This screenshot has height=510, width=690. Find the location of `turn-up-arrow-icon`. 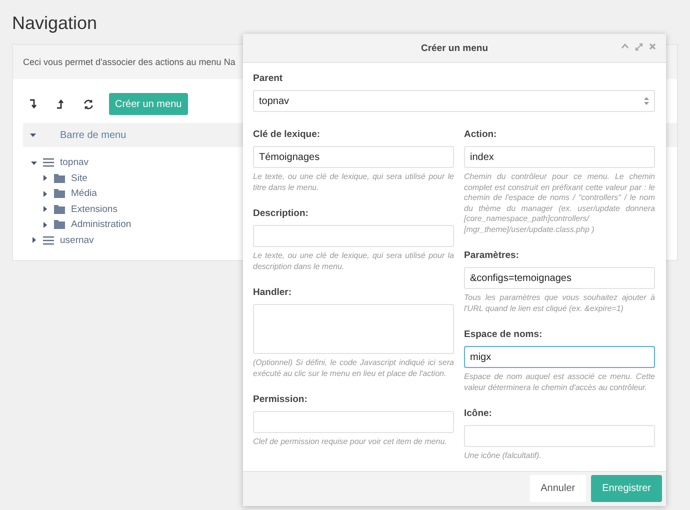

turn-up-arrow-icon is located at coordinates (60, 104).